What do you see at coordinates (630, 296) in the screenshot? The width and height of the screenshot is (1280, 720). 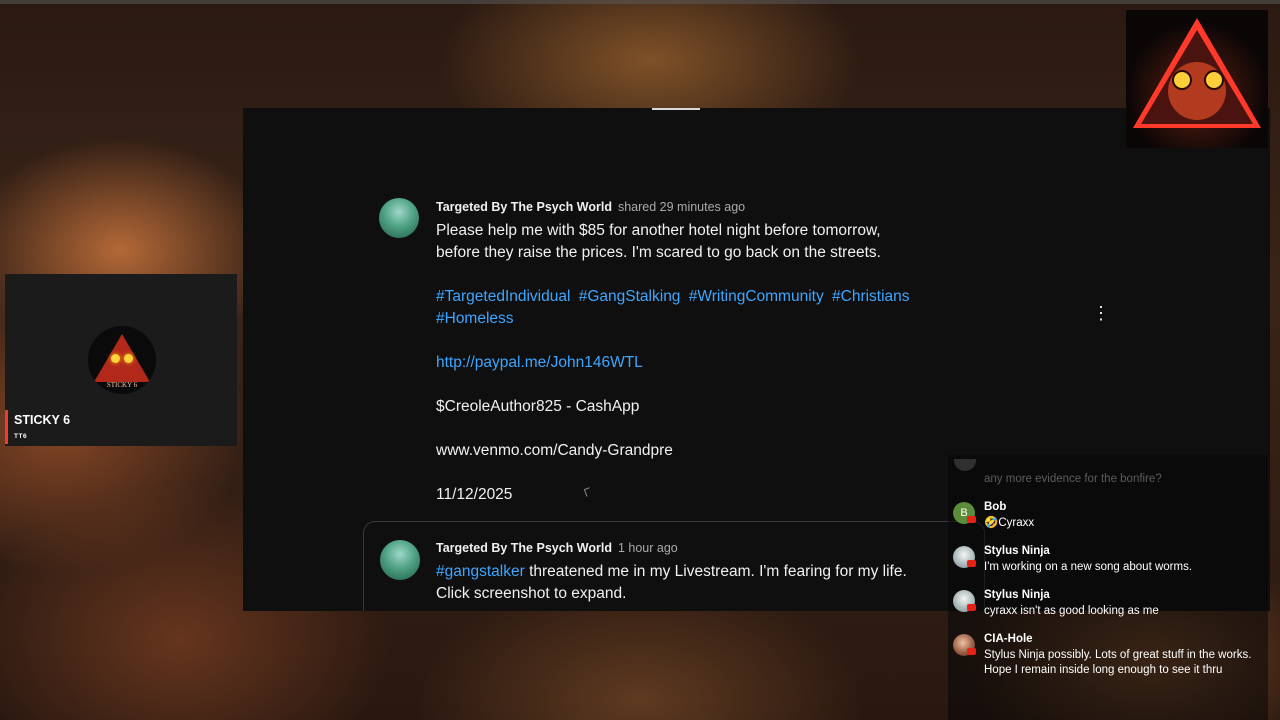 I see `hashtag-link: #GangStalking` at bounding box center [630, 296].